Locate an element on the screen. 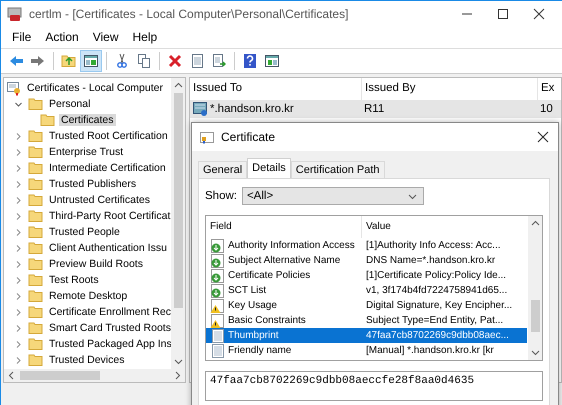 The height and width of the screenshot is (405, 562). copy-icon is located at coordinates (144, 61).